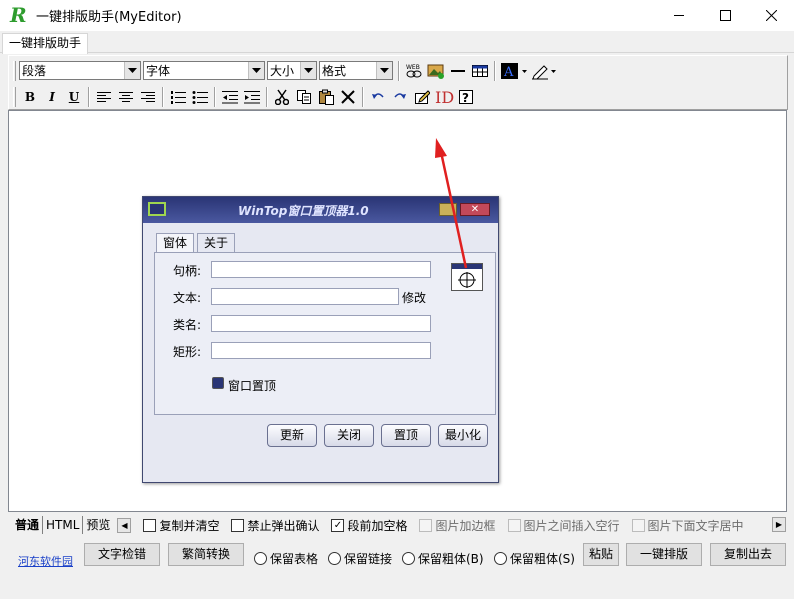 The height and width of the screenshot is (599, 794). What do you see at coordinates (187, 325) in the screenshot?
I see `dialog-label-class: 类名:` at bounding box center [187, 325].